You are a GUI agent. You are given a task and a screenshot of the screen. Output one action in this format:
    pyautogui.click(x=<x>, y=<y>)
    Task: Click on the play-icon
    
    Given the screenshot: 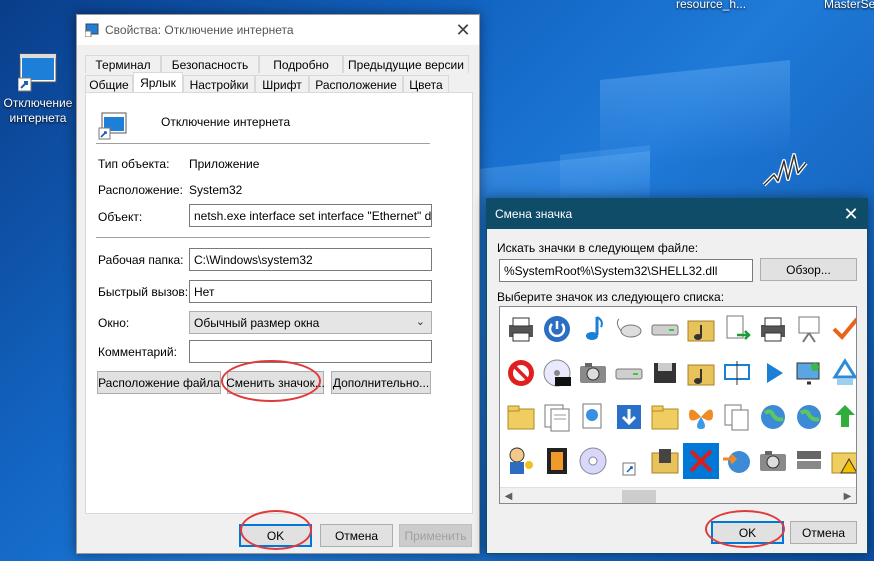 What is the action you would take?
    pyautogui.click(x=773, y=373)
    